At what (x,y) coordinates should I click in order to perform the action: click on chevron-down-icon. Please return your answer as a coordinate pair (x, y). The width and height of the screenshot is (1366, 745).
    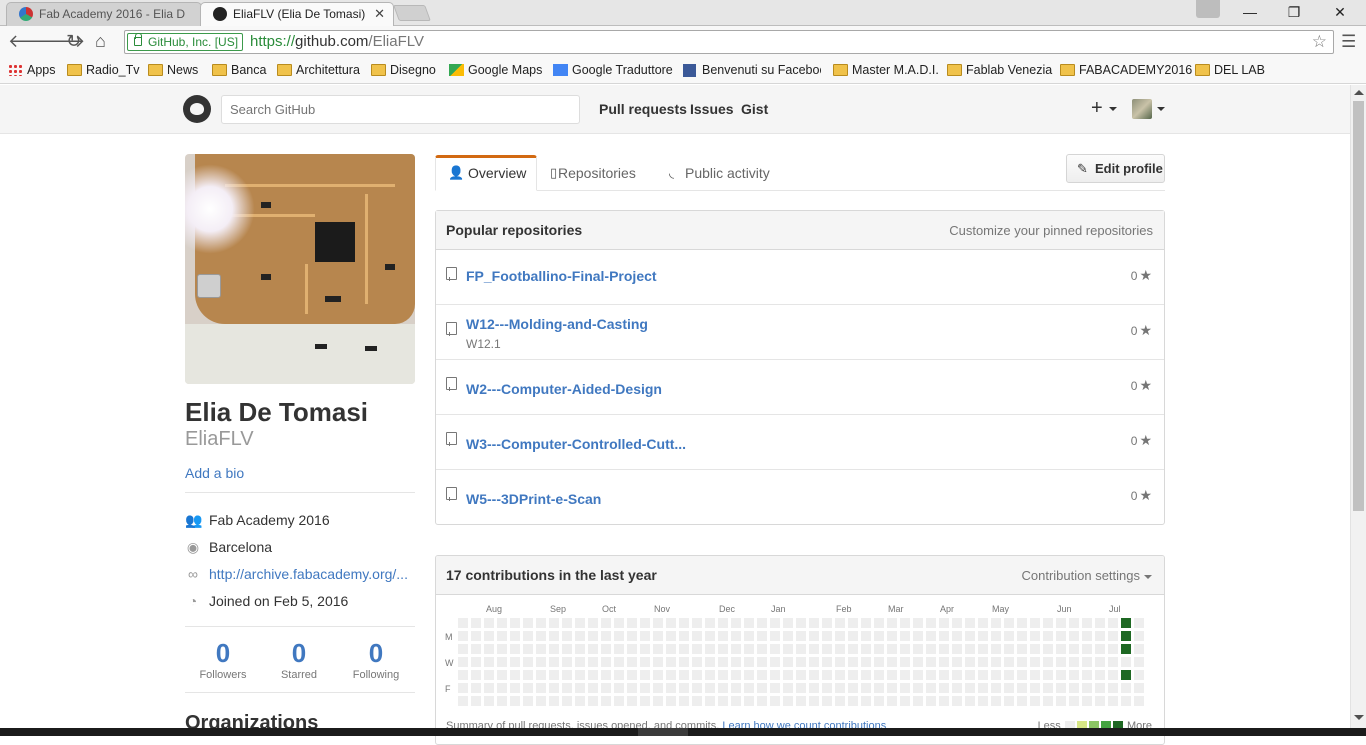
    Looking at the image, I should click on (1161, 109).